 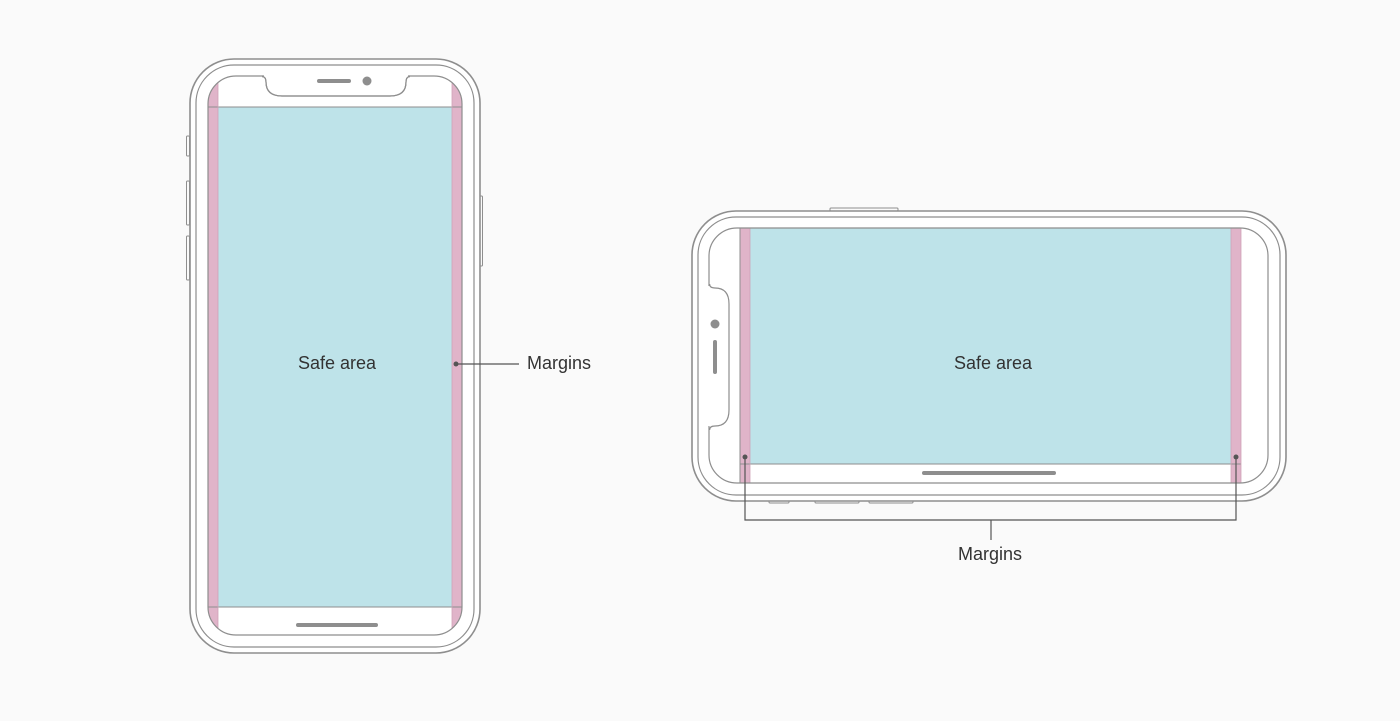 I want to click on portrait-speaker-icon, so click(x=334, y=81).